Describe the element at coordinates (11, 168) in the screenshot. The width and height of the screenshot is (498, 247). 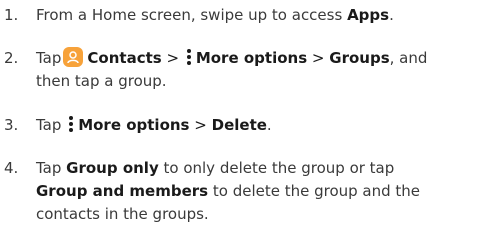
I see `step-number: 4.` at that location.